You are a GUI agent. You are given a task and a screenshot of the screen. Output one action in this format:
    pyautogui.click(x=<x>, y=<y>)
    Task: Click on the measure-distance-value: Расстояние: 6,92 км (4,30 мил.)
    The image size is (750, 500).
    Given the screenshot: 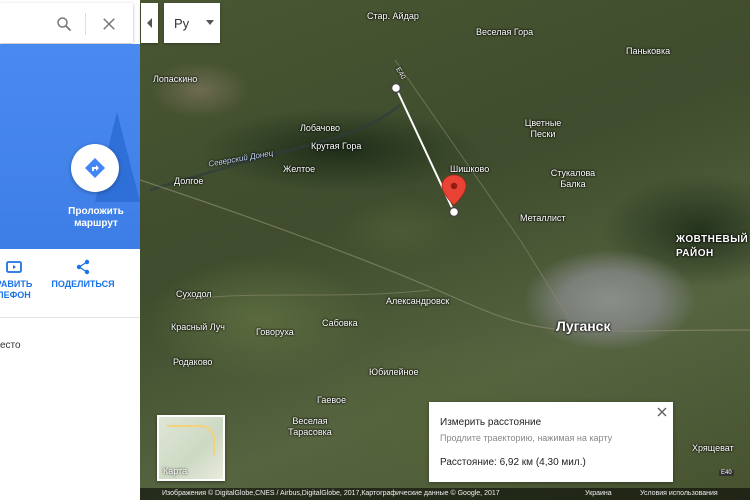 What is the action you would take?
    pyautogui.click(x=513, y=462)
    